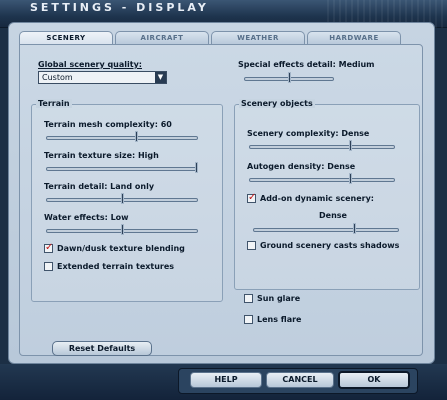  What do you see at coordinates (251, 245) in the screenshot?
I see `ground-shadows-checkbox` at bounding box center [251, 245].